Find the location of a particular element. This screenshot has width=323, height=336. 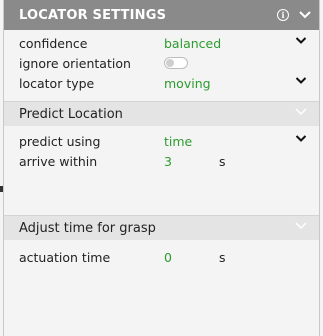

arrive-within-row: arrive within 3 s is located at coordinates (161, 161).